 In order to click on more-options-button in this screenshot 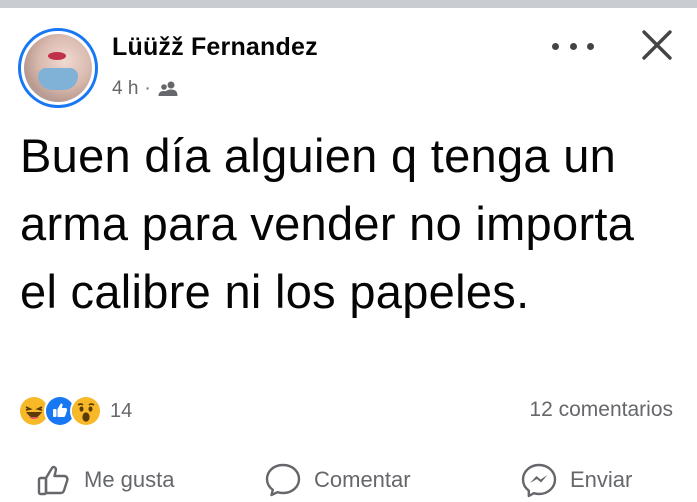, I will do `click(573, 46)`.